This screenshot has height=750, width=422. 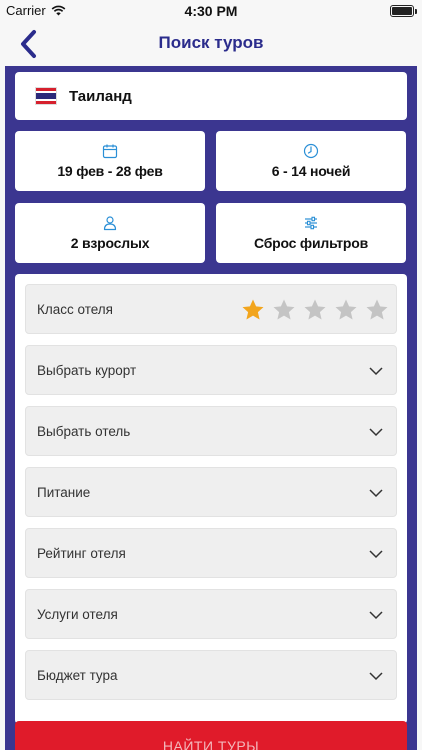 What do you see at coordinates (110, 223) in the screenshot?
I see `person-icon` at bounding box center [110, 223].